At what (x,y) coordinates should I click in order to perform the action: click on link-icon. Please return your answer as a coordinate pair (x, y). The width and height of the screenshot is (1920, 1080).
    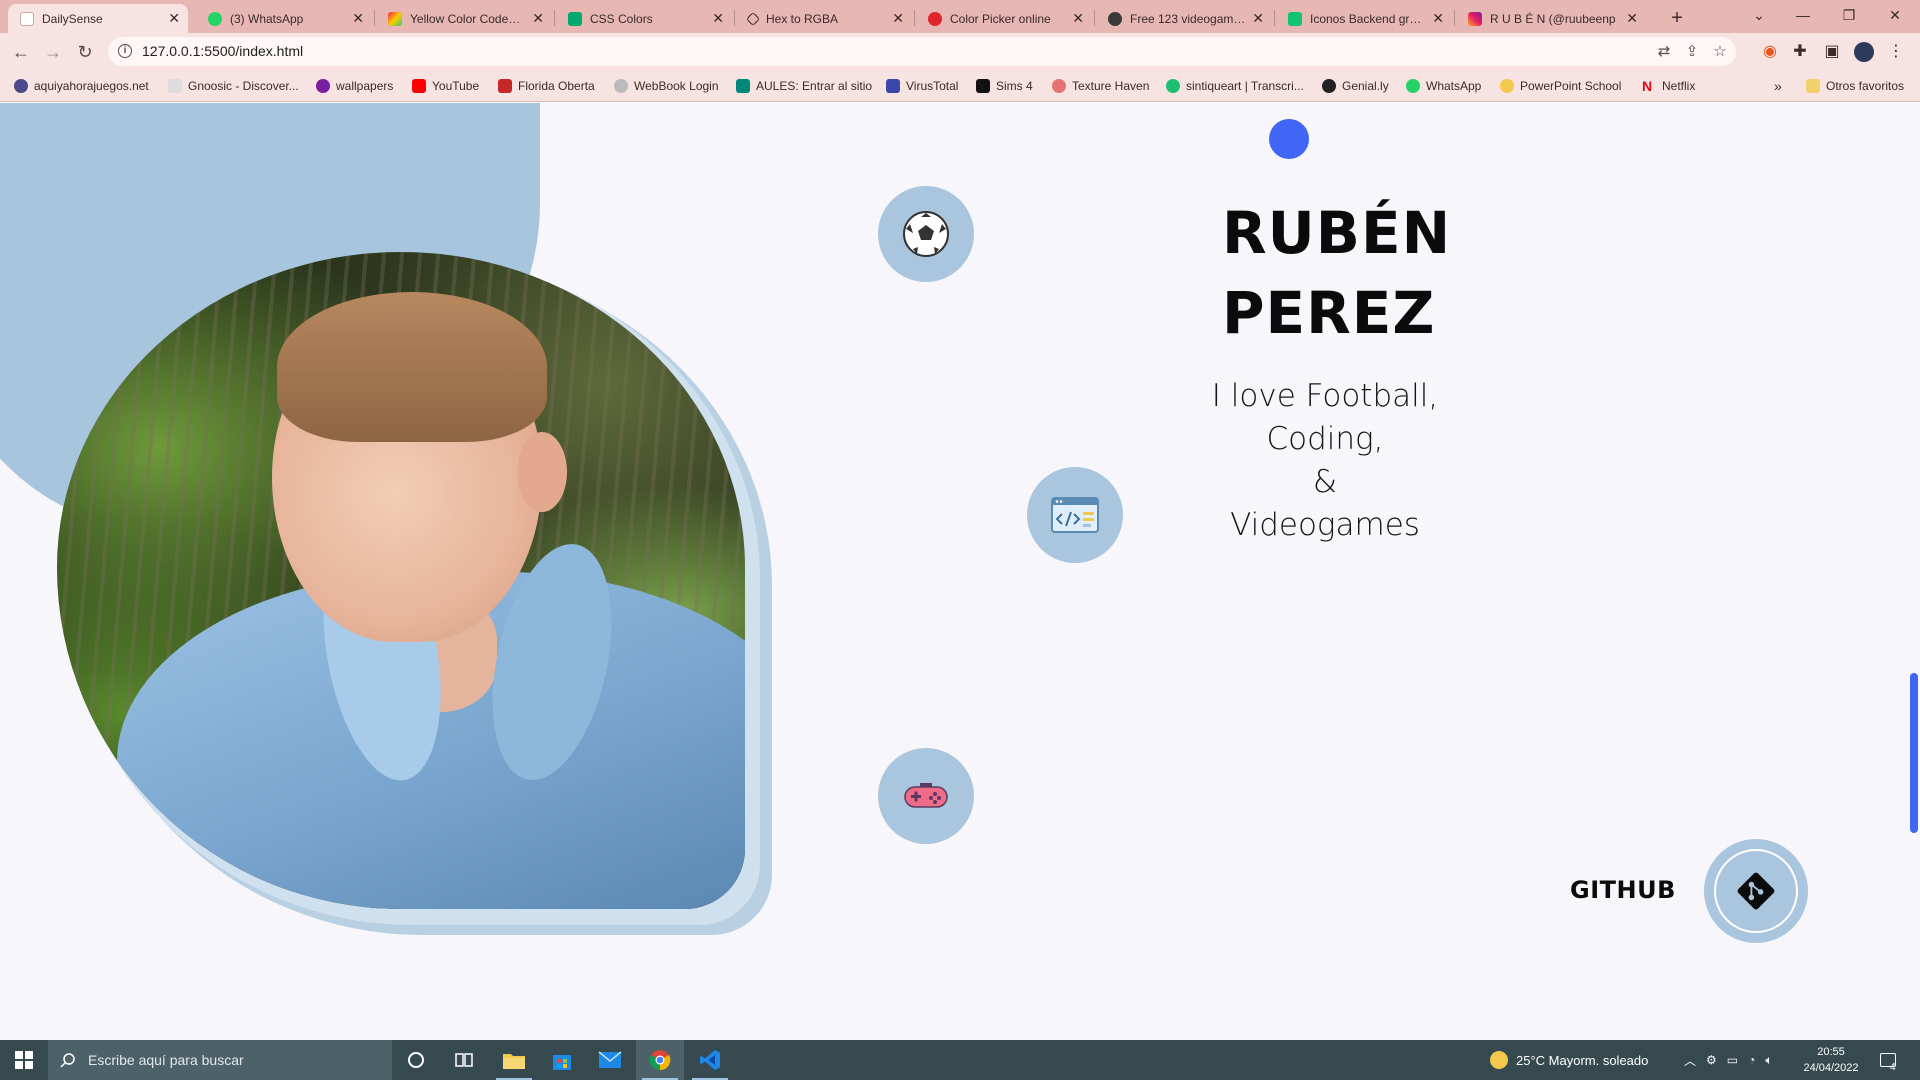
    Looking at the image, I should click on (753, 18).